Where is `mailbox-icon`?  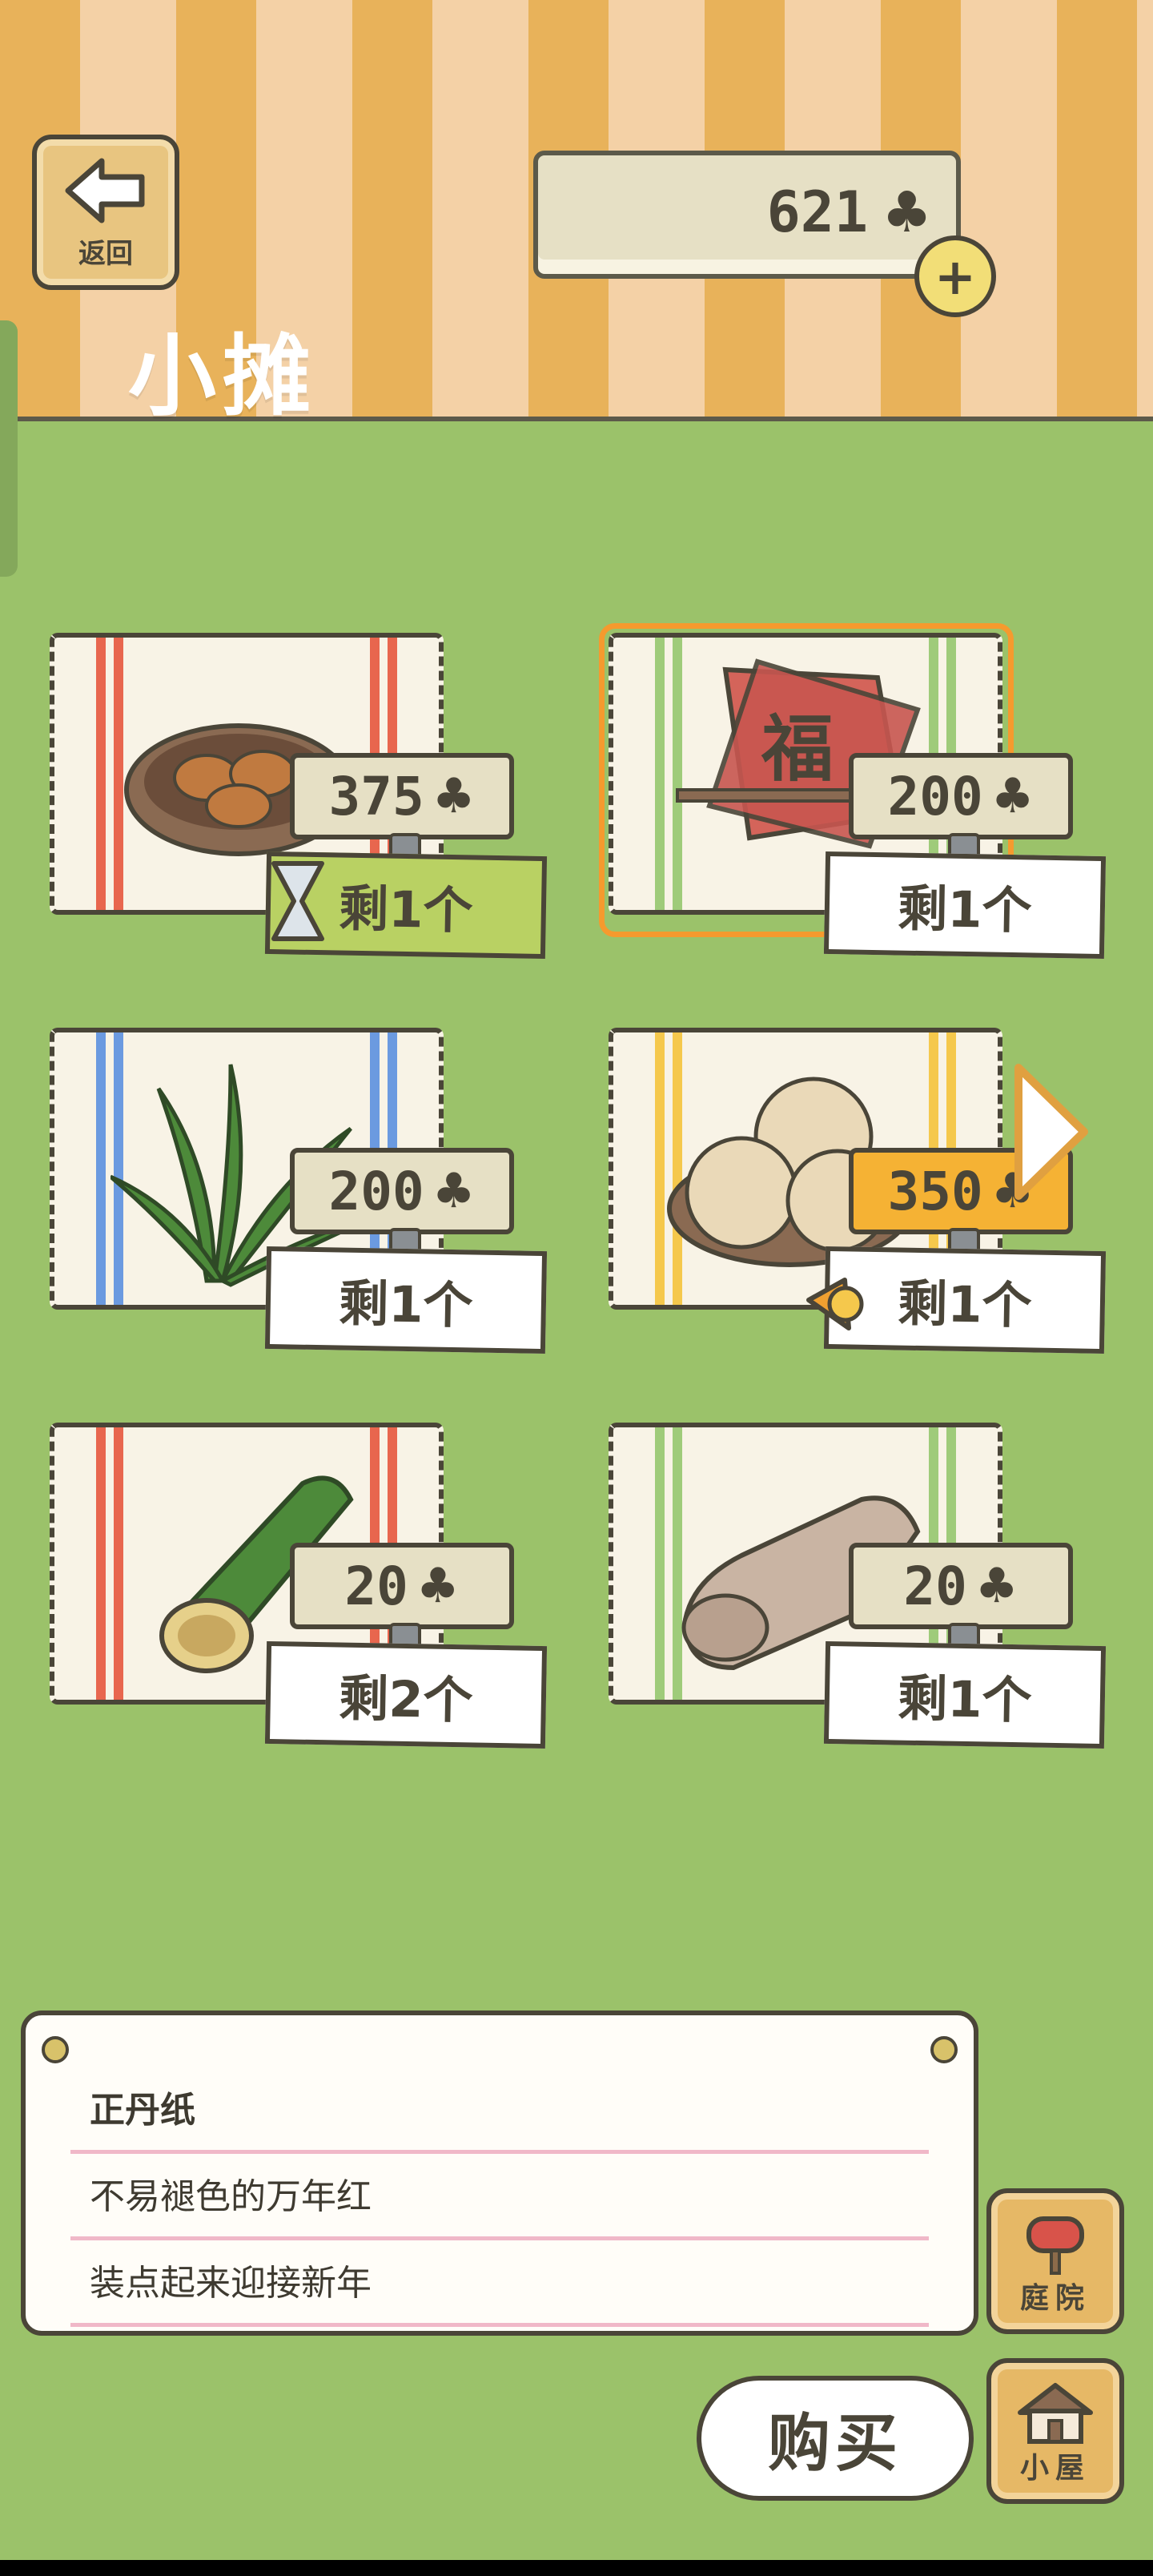 mailbox-icon is located at coordinates (1055, 2246).